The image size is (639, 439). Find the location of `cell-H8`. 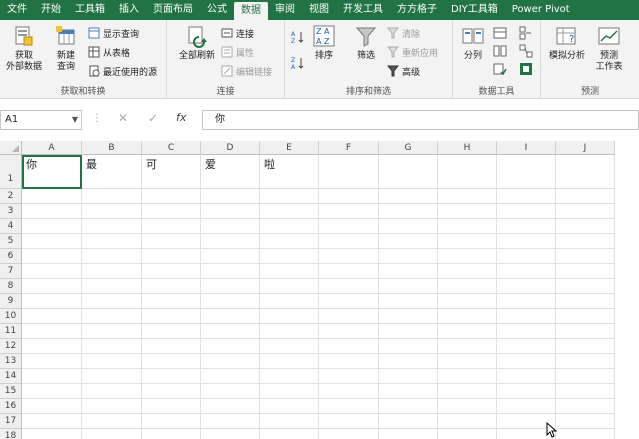

cell-H8 is located at coordinates (467, 286).